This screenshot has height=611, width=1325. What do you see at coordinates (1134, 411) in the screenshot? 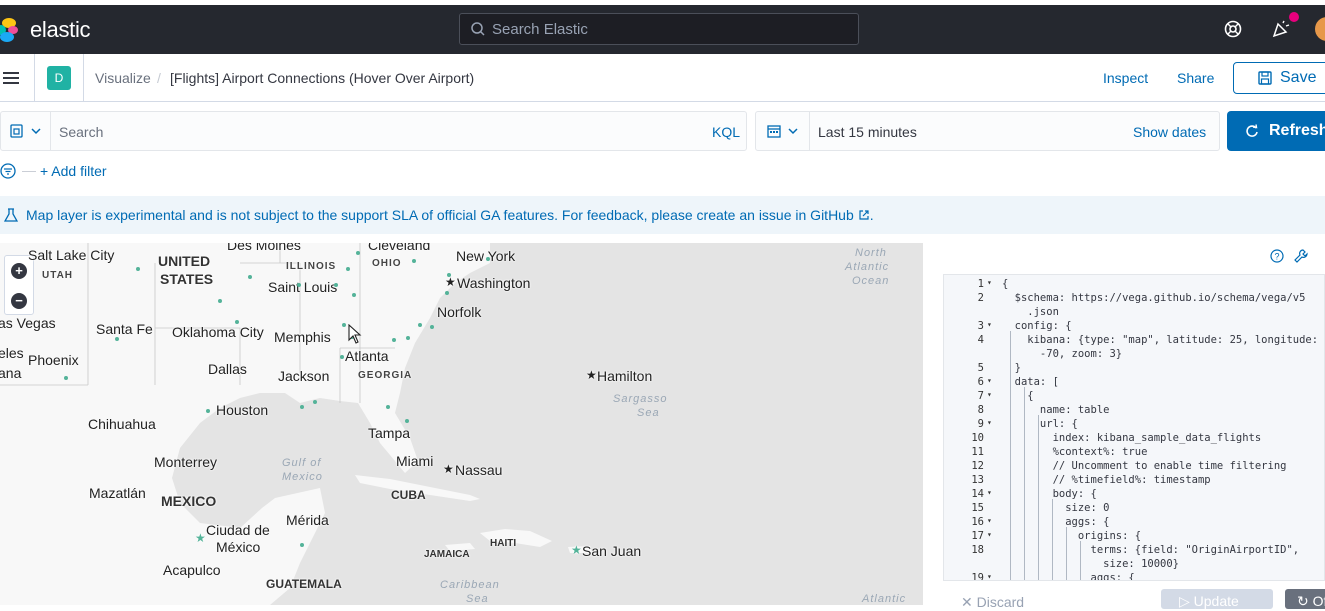
I see `code-line: 8 name: table` at bounding box center [1134, 411].